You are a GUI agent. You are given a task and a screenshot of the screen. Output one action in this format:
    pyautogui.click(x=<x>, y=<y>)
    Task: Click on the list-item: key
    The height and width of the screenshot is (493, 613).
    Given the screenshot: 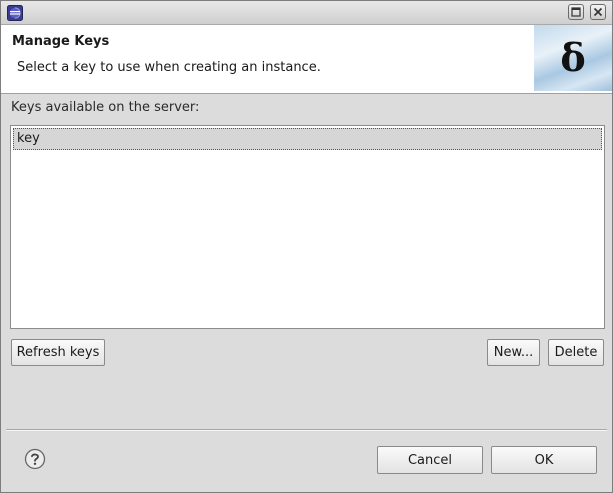 What is the action you would take?
    pyautogui.click(x=307, y=139)
    